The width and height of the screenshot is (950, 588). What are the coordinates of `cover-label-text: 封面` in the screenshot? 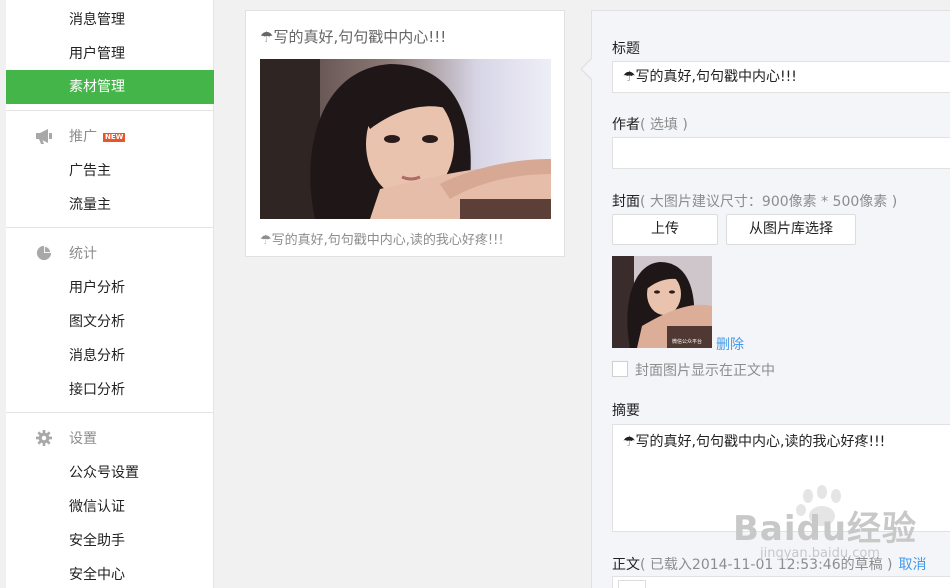 It's located at (626, 202).